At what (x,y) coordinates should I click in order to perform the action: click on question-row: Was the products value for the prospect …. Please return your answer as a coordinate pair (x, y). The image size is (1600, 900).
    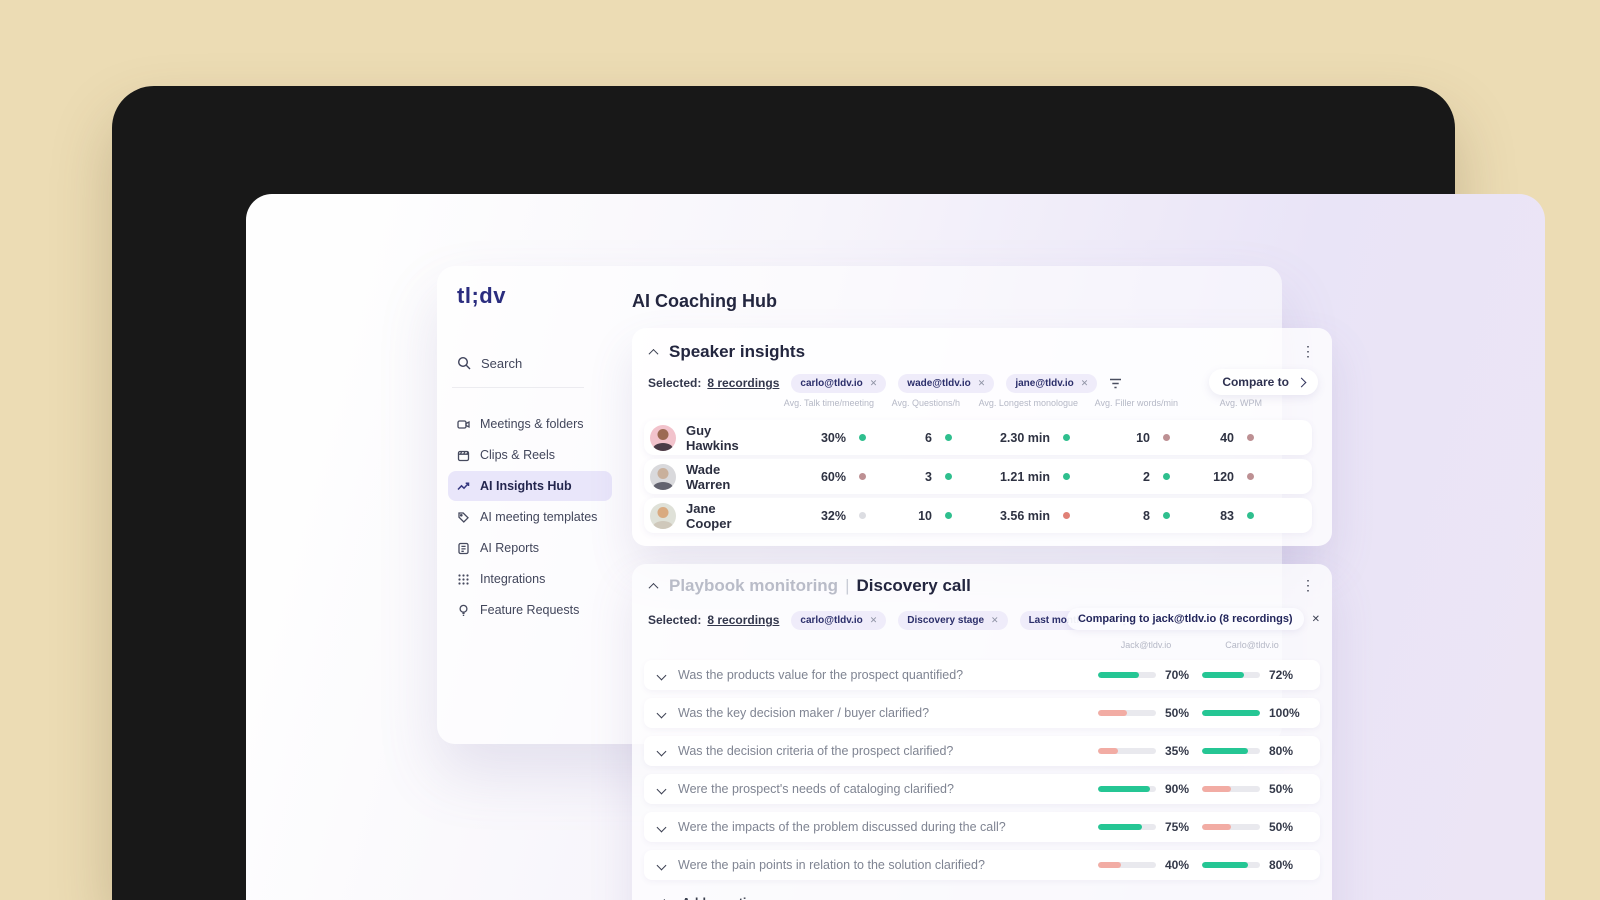
    Looking at the image, I should click on (982, 675).